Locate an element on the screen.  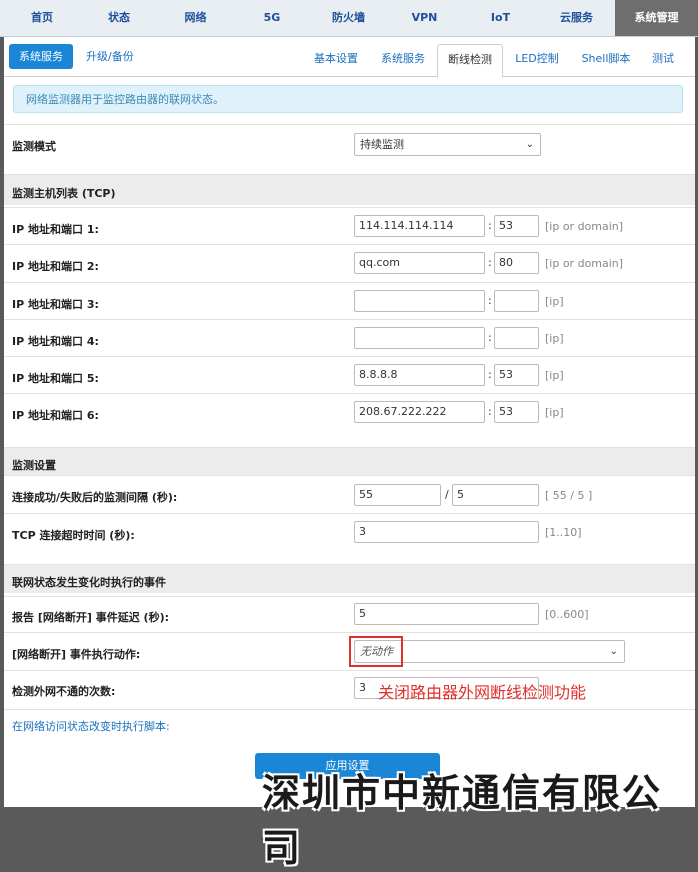
host-ip-input: 114.114.114.114 is located at coordinates (419, 226).